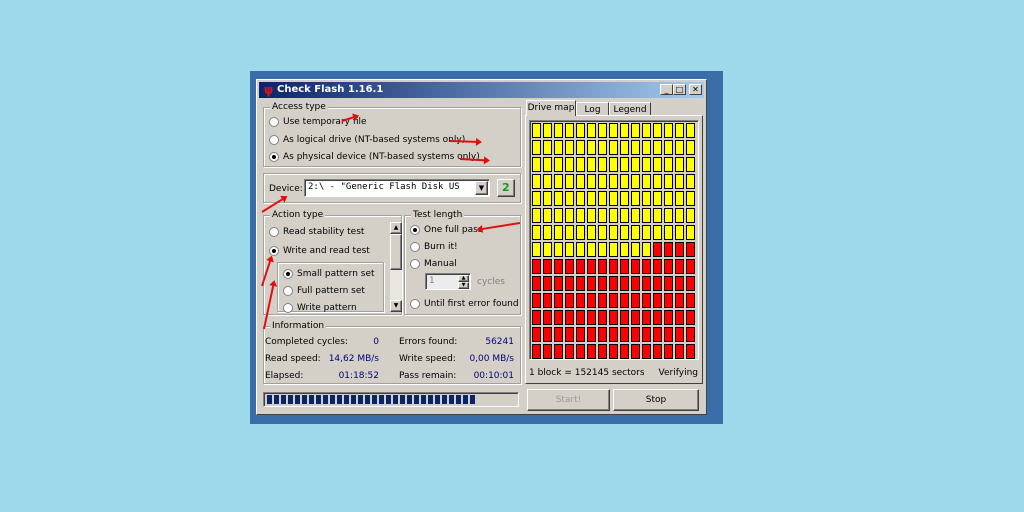 The height and width of the screenshot is (512, 1024). Describe the element at coordinates (678, 373) in the screenshot. I see `map-status: Verifying` at that location.